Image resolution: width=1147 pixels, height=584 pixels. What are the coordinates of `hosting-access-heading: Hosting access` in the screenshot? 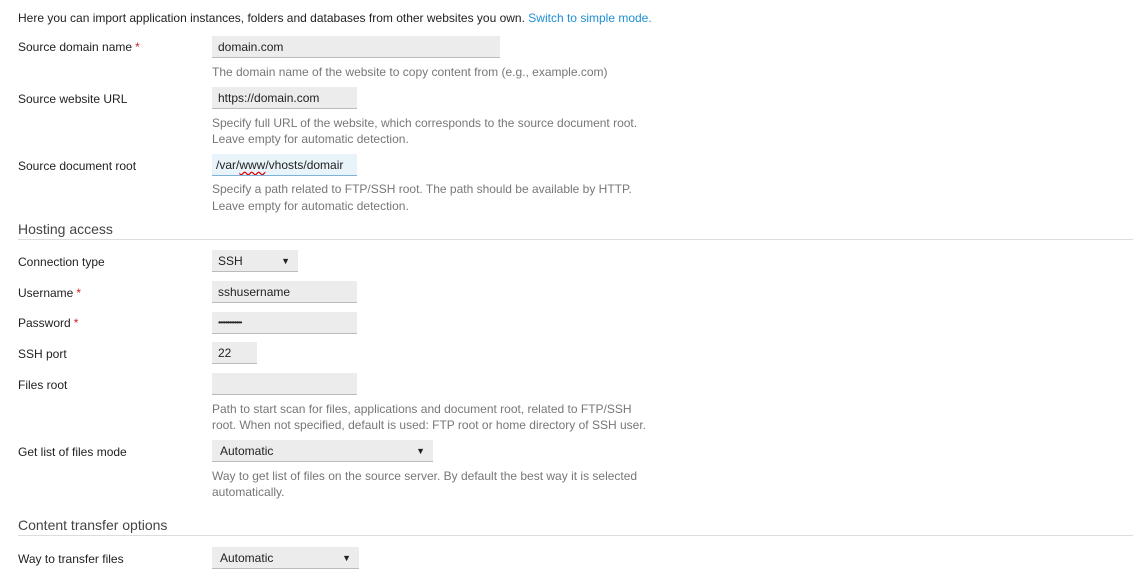 It's located at (65, 229).